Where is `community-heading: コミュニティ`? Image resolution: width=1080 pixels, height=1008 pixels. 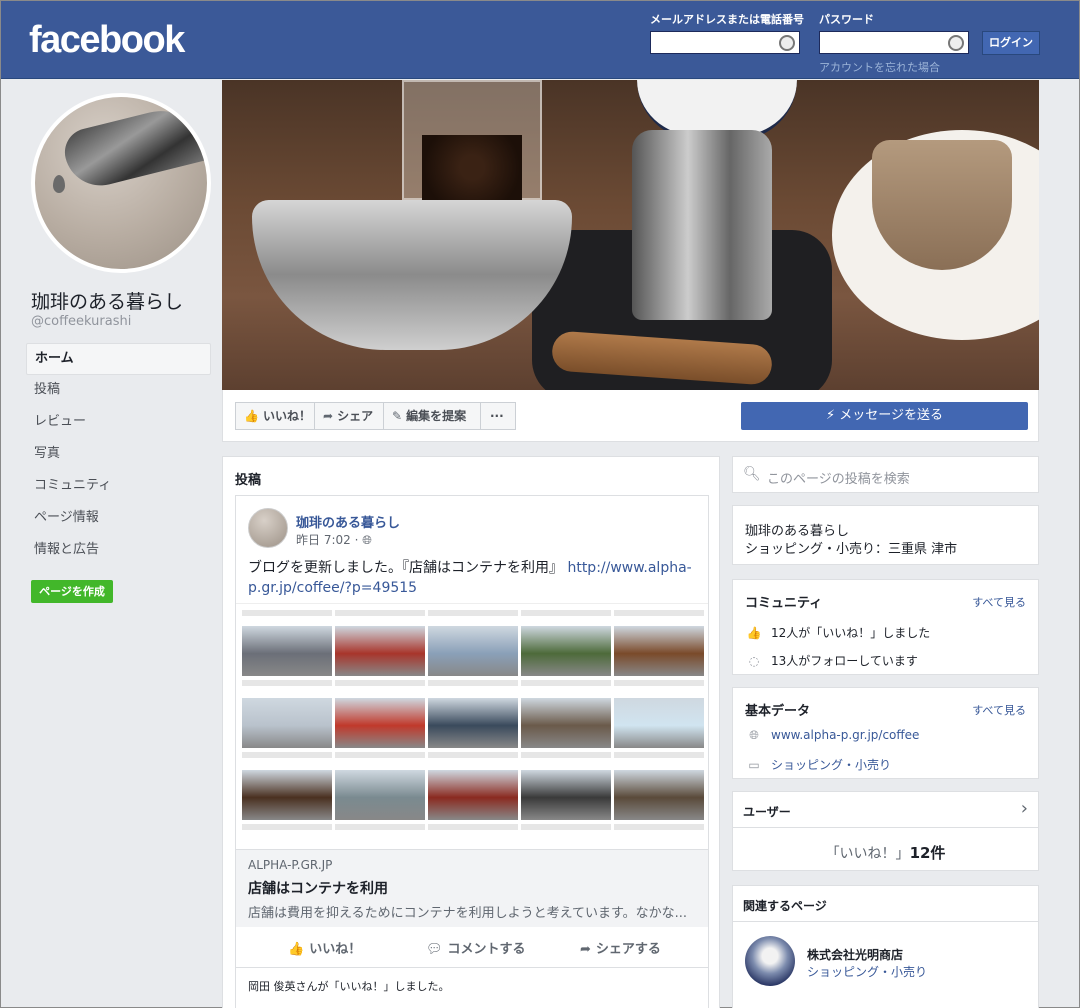
community-heading: コミュニティ is located at coordinates (784, 603).